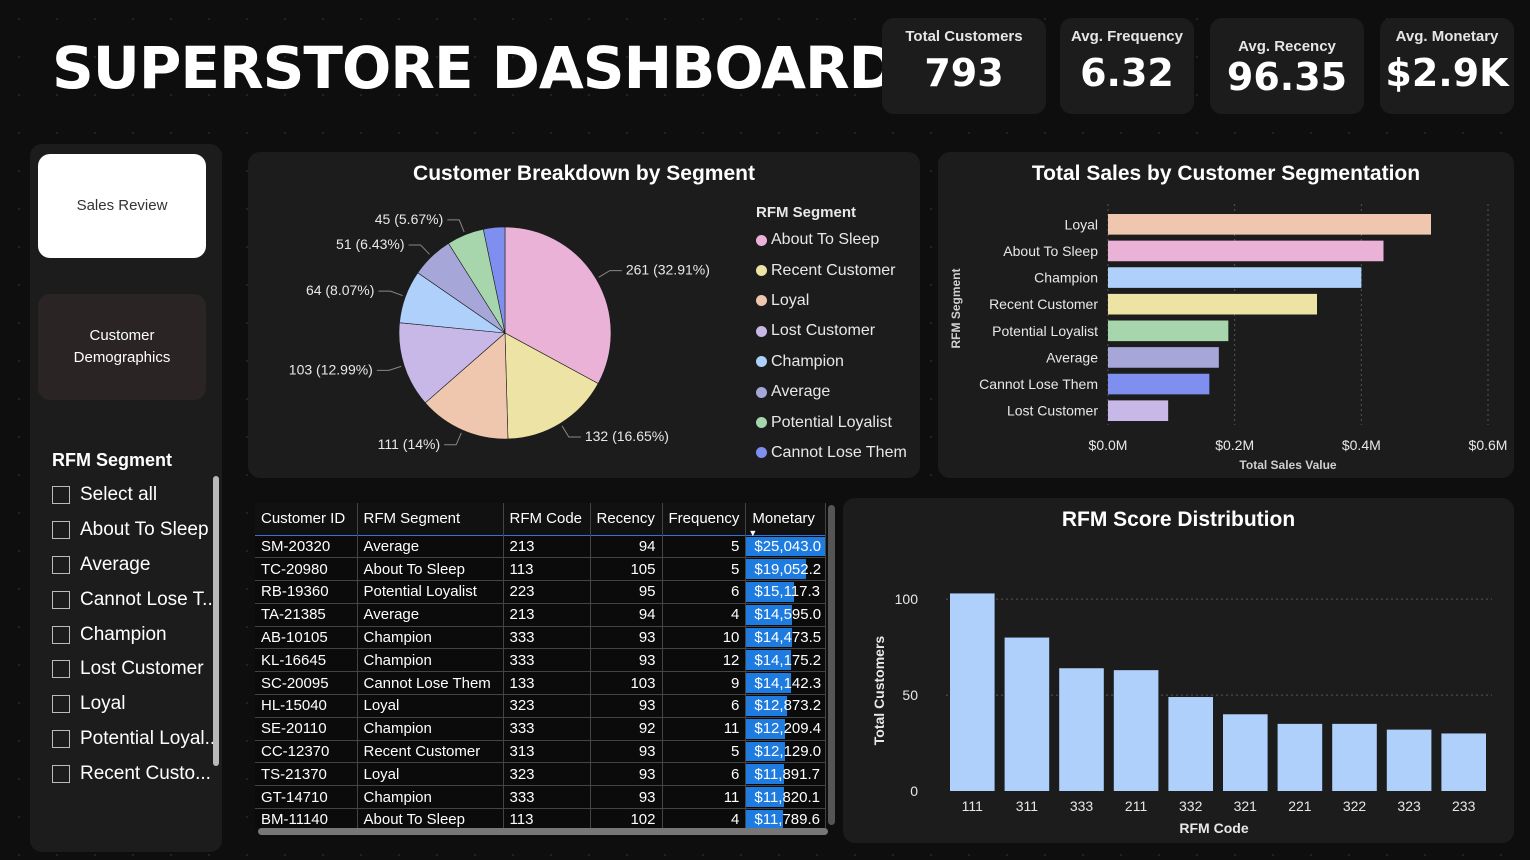 Image resolution: width=1530 pixels, height=860 pixels. Describe the element at coordinates (1212, 304) in the screenshot. I see `bar-recent-customer` at that location.